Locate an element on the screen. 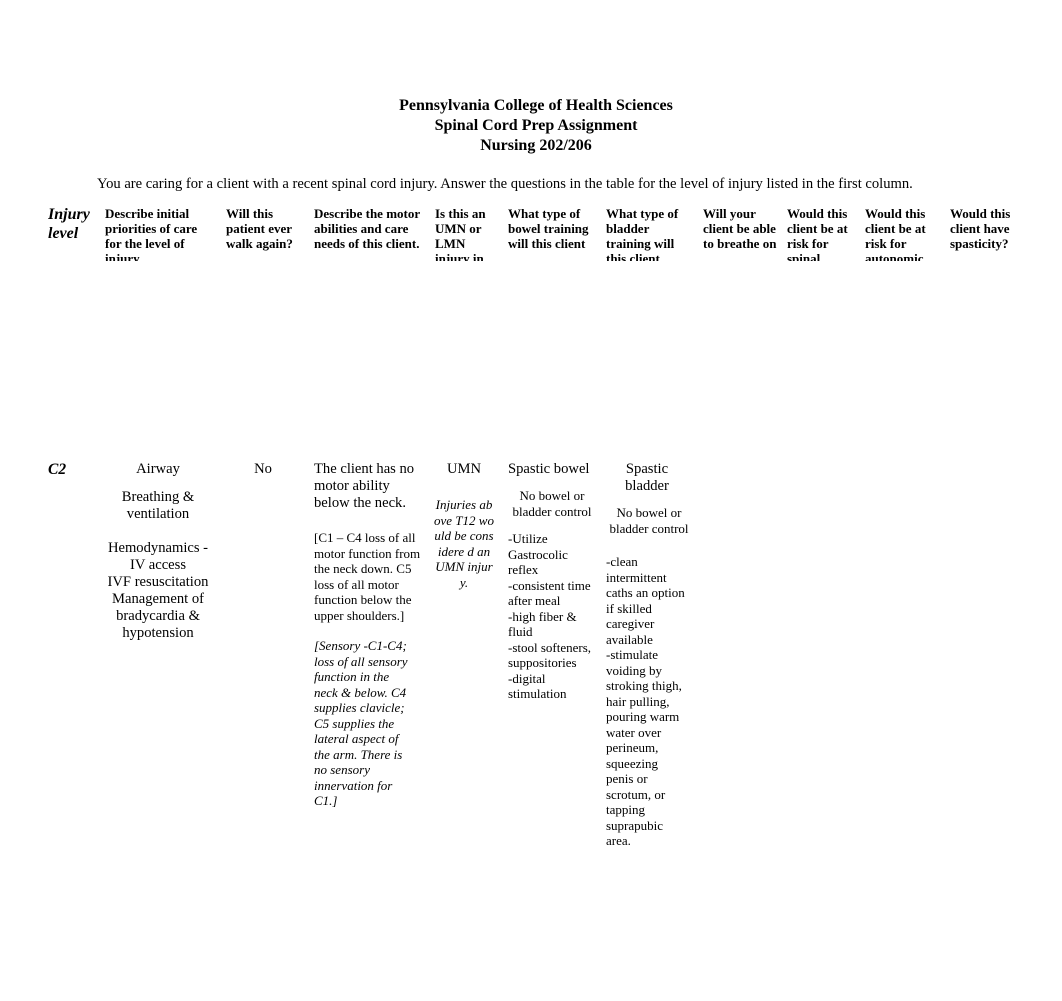  bowel-item: -high fiber & fluid is located at coordinates (542, 624).